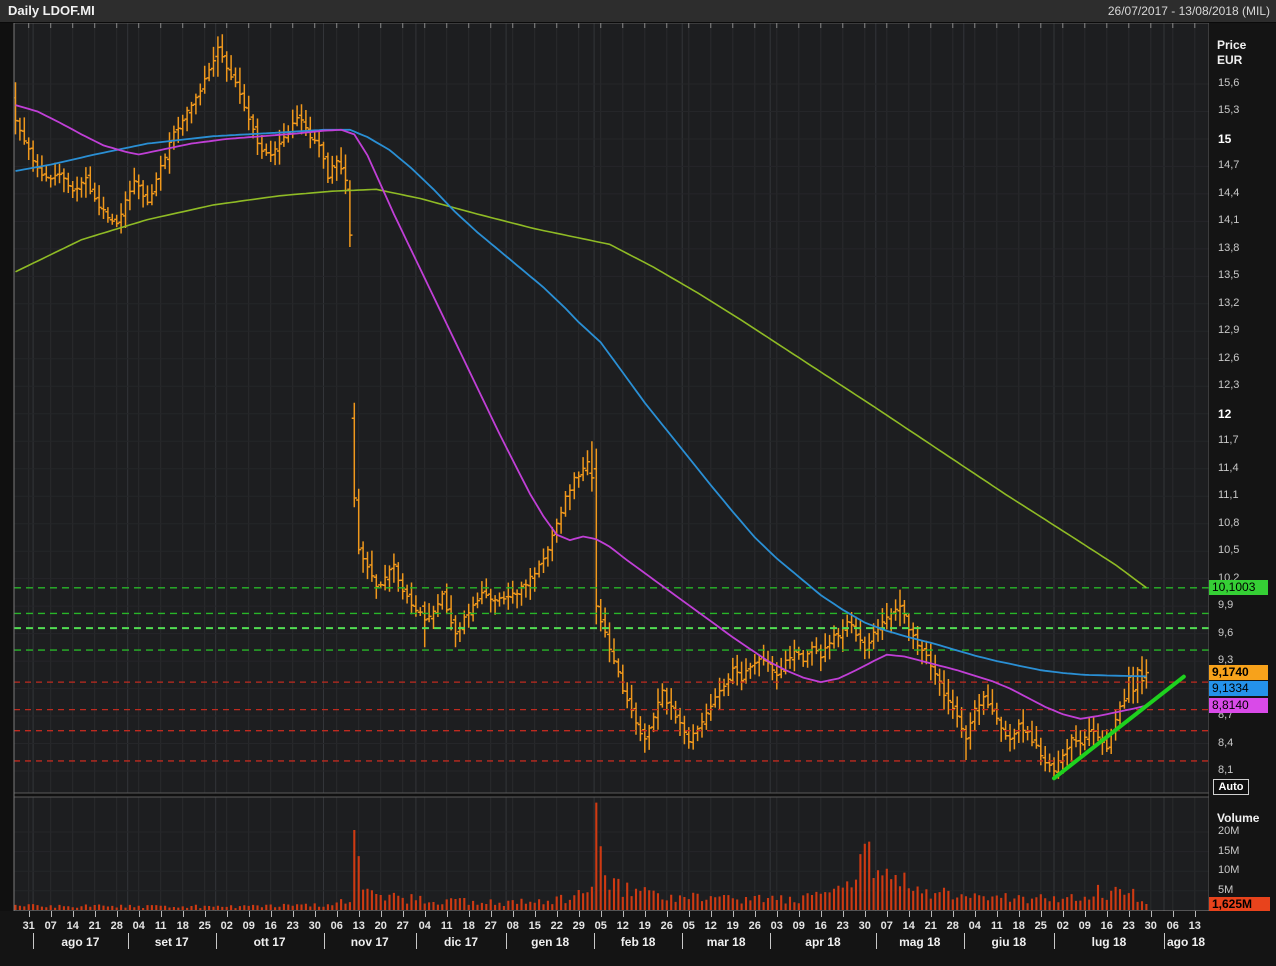  I want to click on week-label-06-14: 06, so click(336, 926).